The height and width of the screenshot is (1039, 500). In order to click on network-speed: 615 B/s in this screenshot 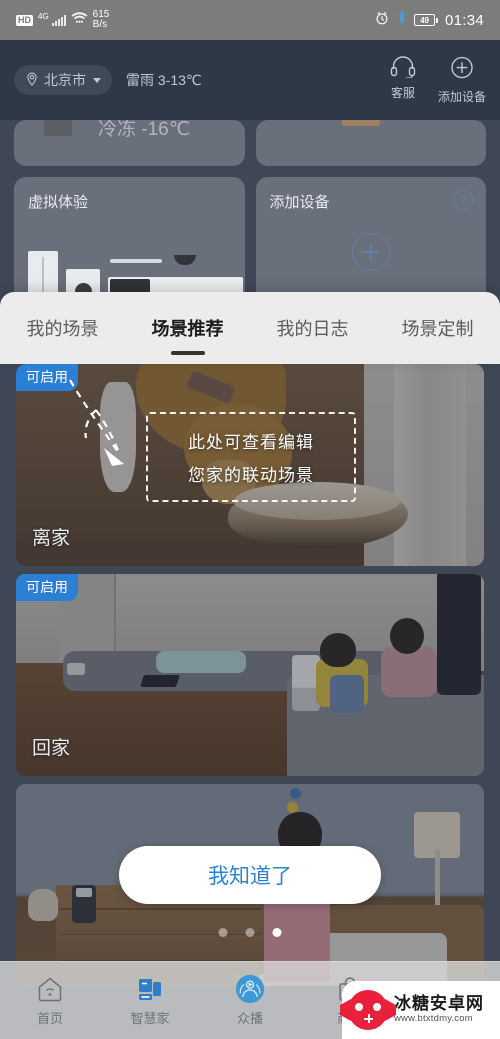, I will do `click(101, 20)`.